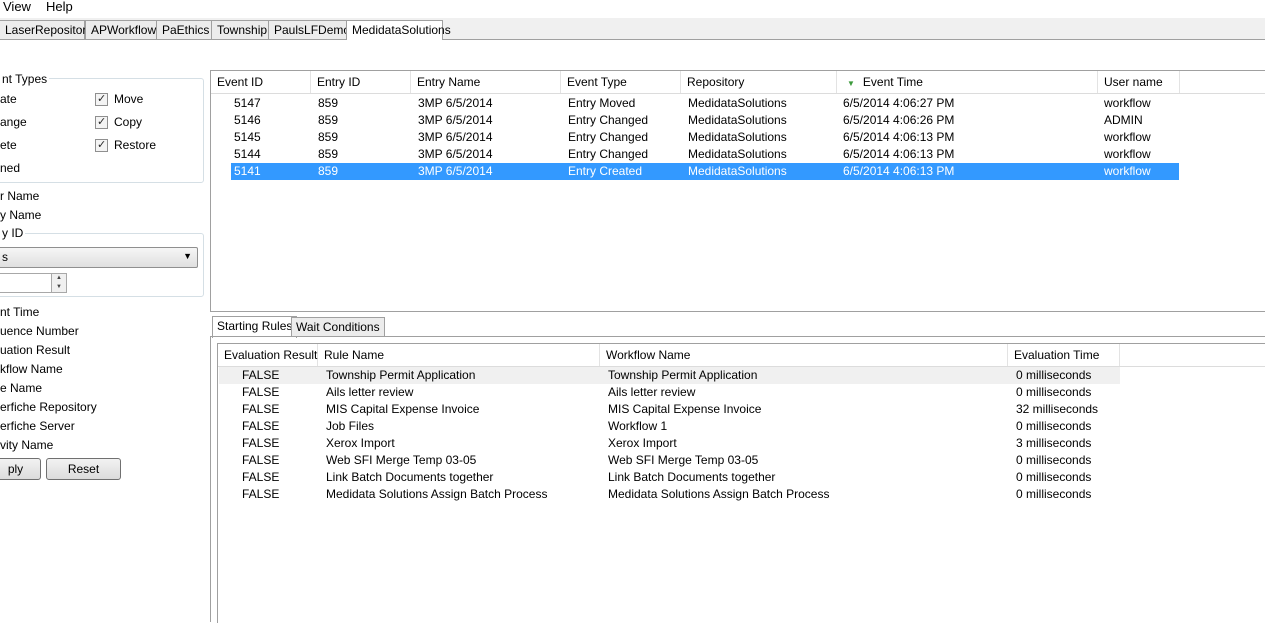 Image resolution: width=1265 pixels, height=623 pixels. I want to click on reset-button: Reset, so click(83, 469).